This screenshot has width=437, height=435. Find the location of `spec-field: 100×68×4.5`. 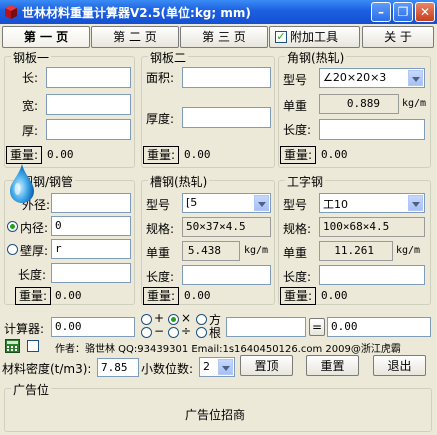

spec-field: 100×68×4.5 is located at coordinates (372, 227).